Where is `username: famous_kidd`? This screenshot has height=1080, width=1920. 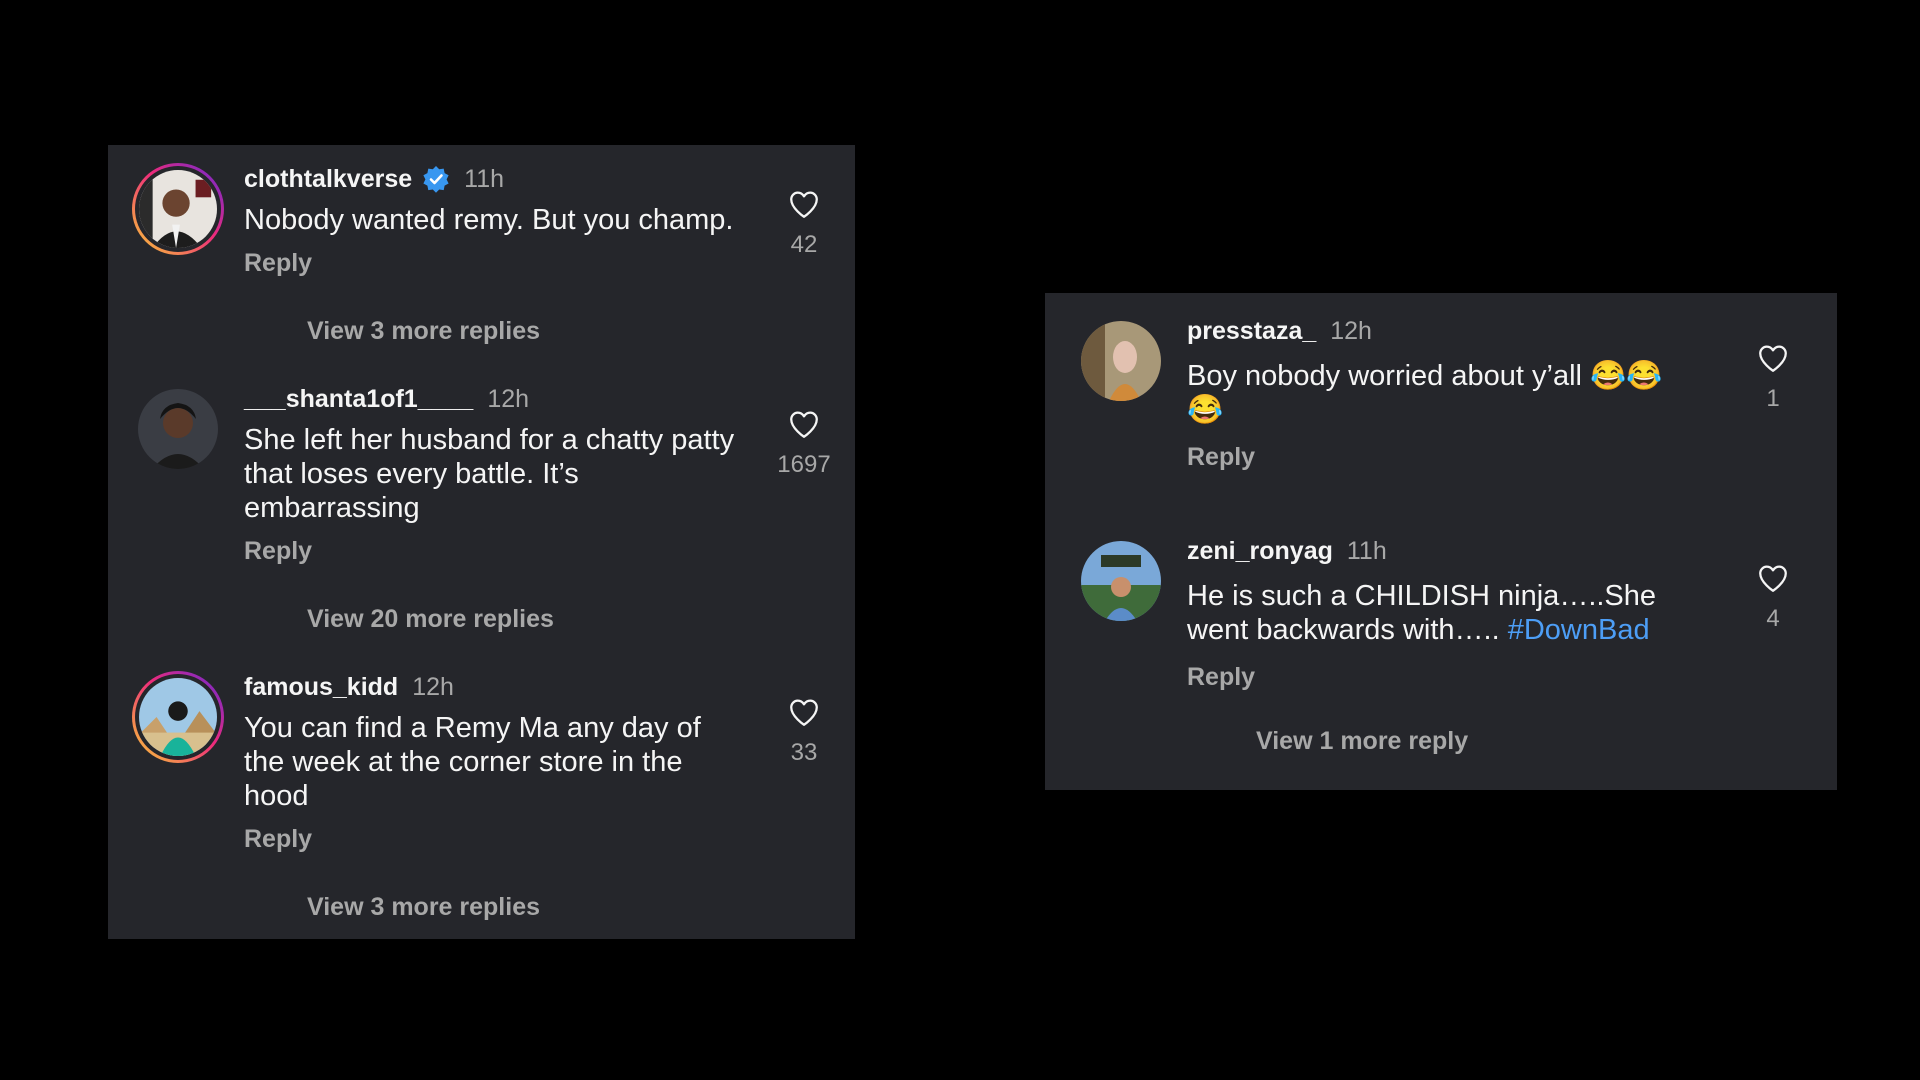
username: famous_kidd is located at coordinates (321, 687).